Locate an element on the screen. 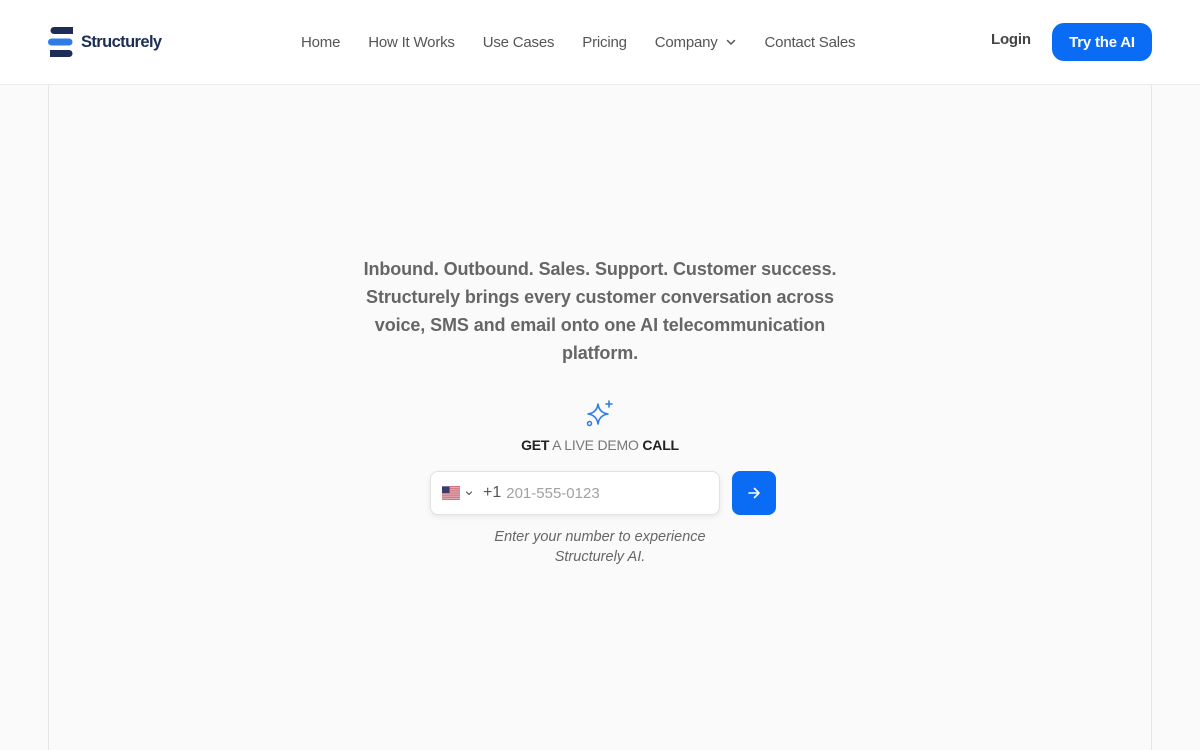 This screenshot has height=750, width=1200. structurely-logo-icon is located at coordinates (60, 42).